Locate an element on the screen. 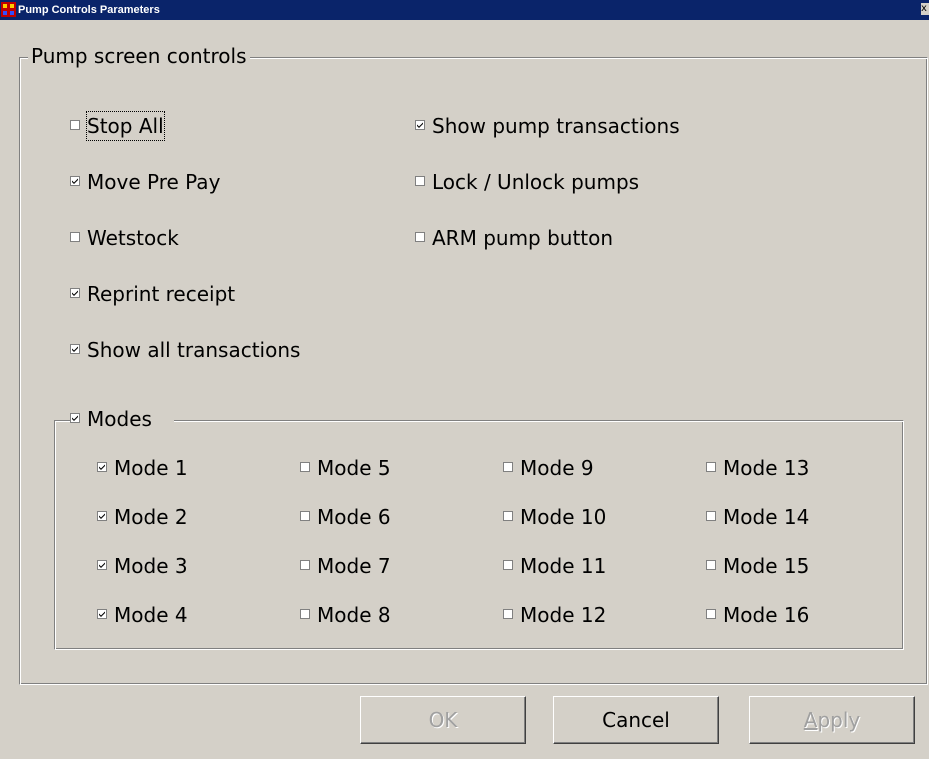  checkbox-mode-5-label: Mode 5 is located at coordinates (354, 468).